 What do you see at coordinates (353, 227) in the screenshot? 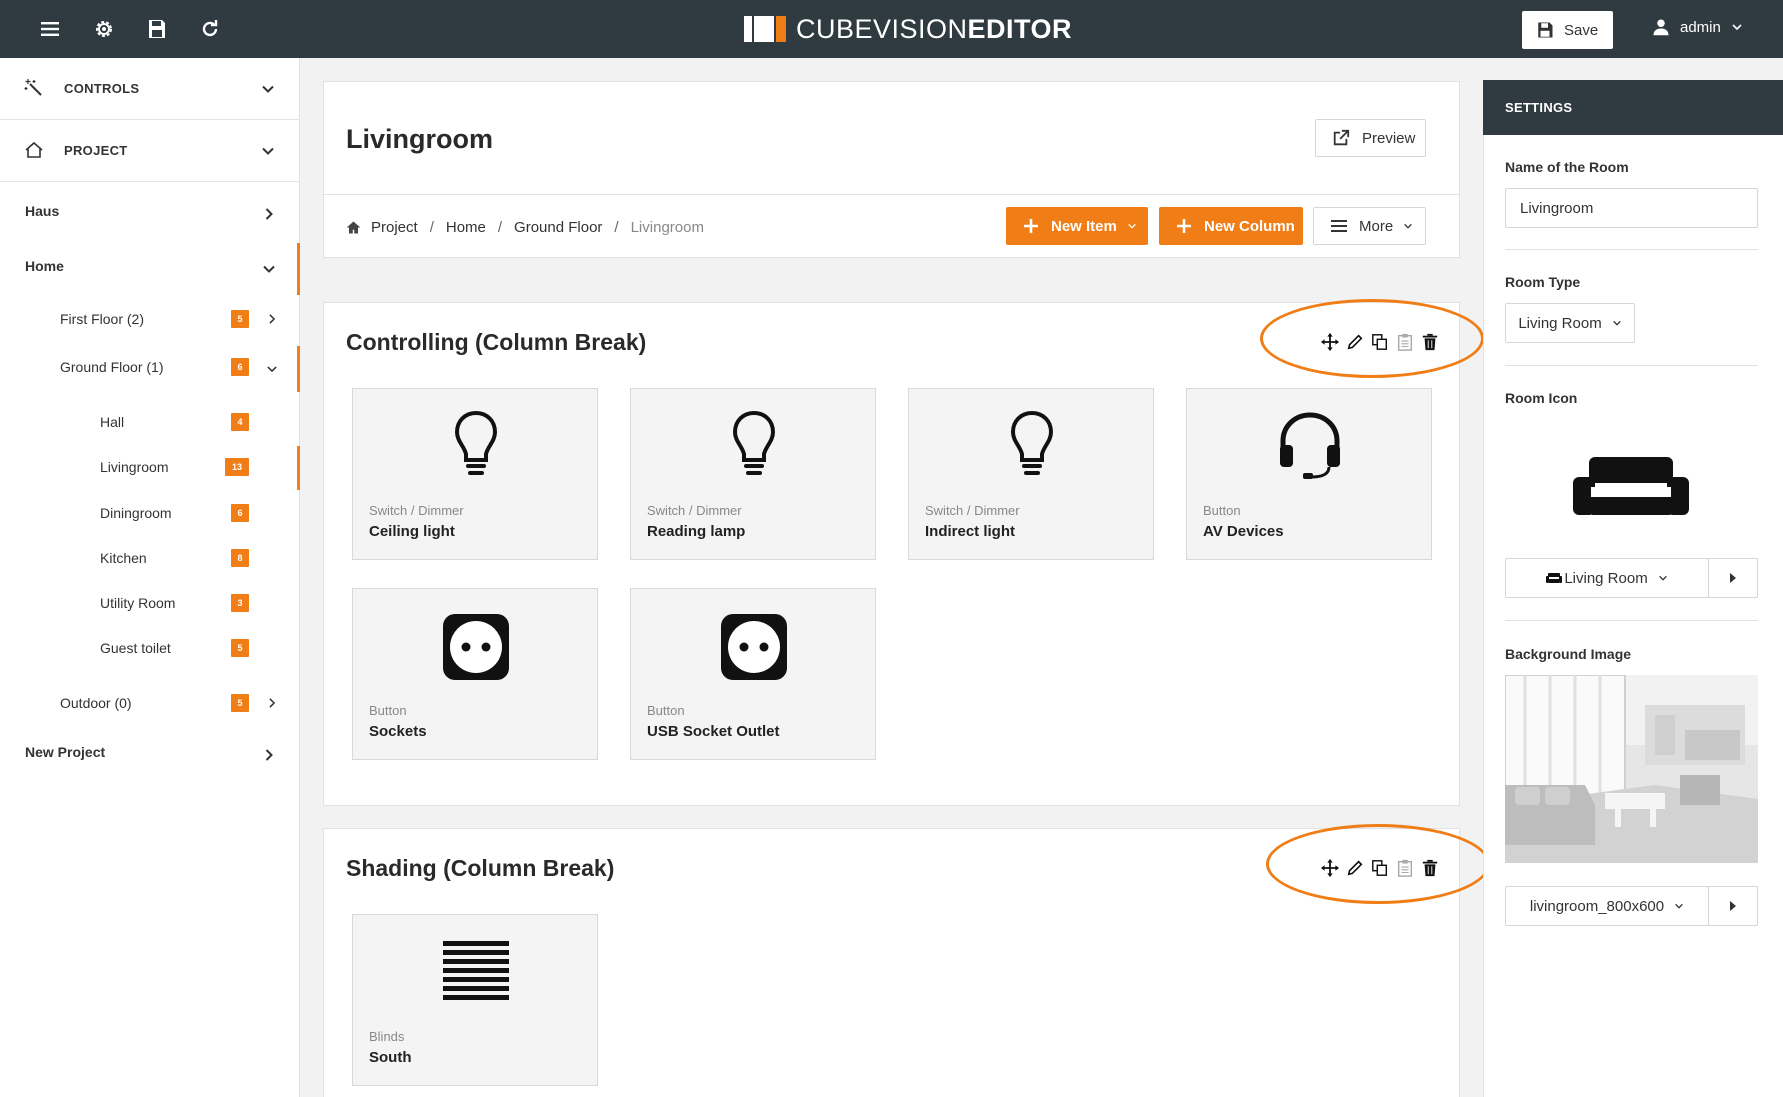
I see `home-icon` at bounding box center [353, 227].